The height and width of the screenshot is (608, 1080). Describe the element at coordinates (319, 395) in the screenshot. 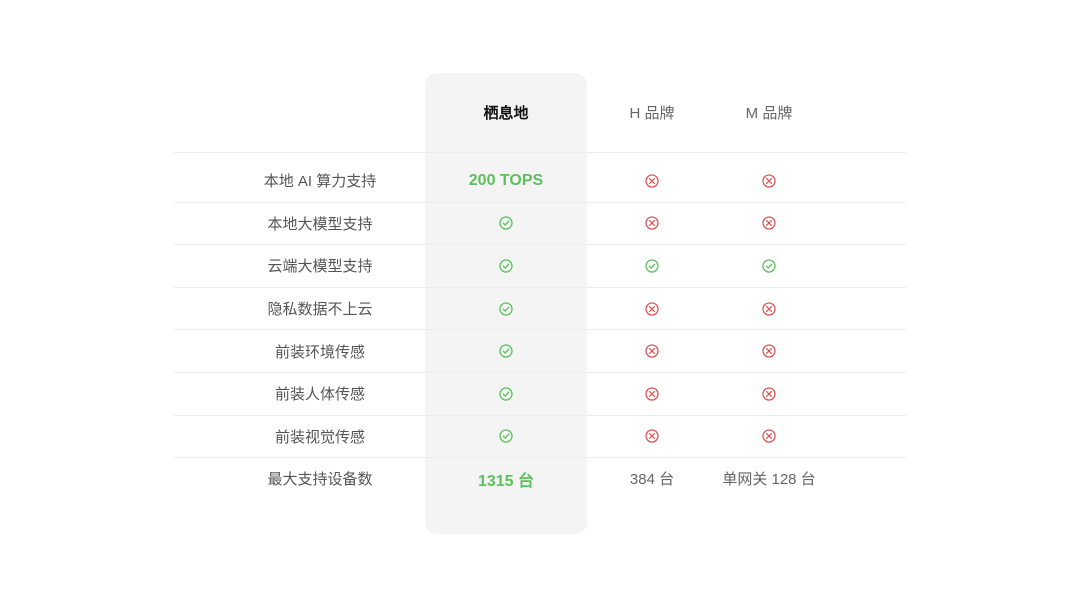

I see `row-label: 前装人体传感` at that location.